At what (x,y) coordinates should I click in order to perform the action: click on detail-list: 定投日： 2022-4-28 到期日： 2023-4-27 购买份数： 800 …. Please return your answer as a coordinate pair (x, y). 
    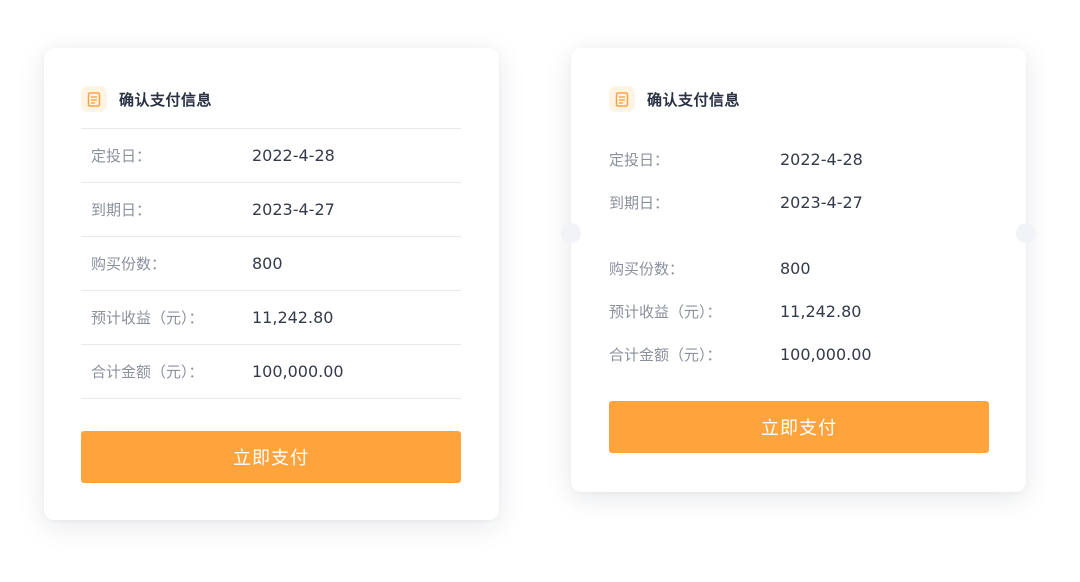
    Looking at the image, I should click on (799, 257).